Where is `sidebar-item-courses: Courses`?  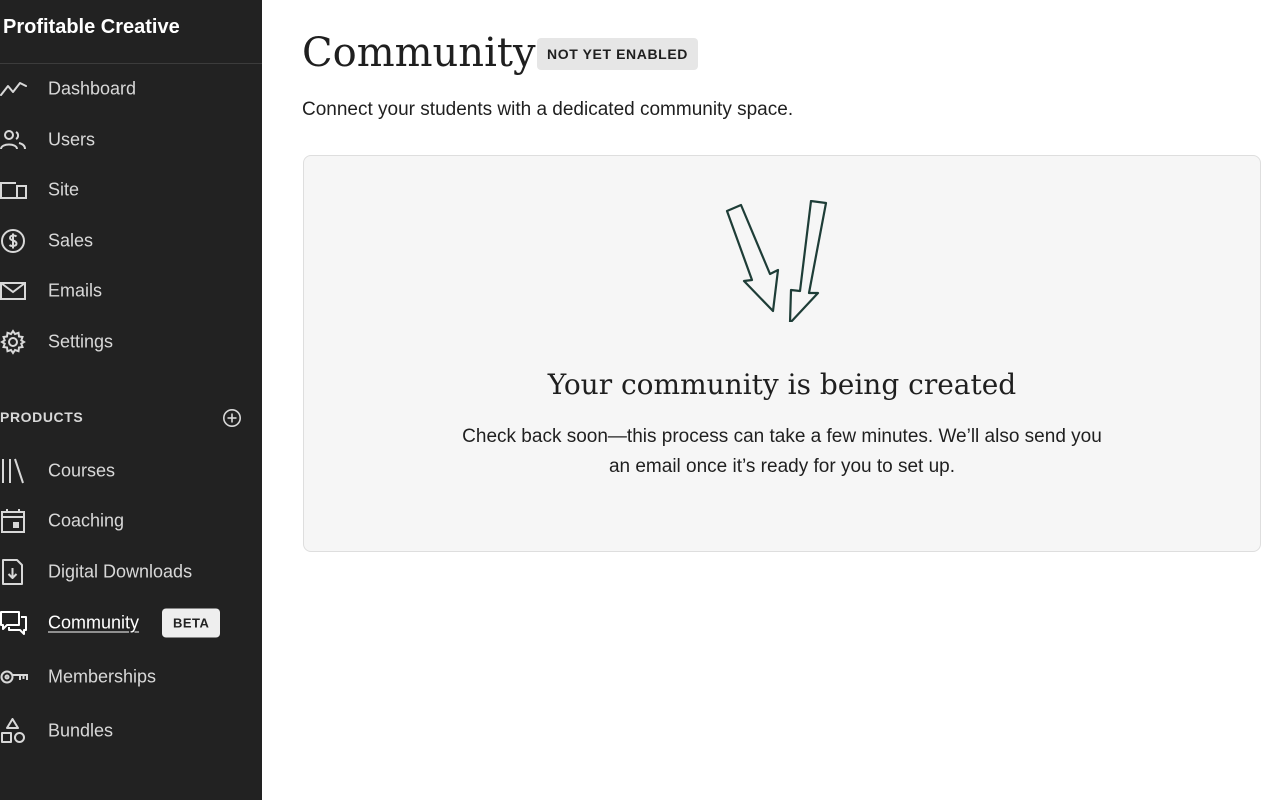 sidebar-item-courses: Courses is located at coordinates (131, 471).